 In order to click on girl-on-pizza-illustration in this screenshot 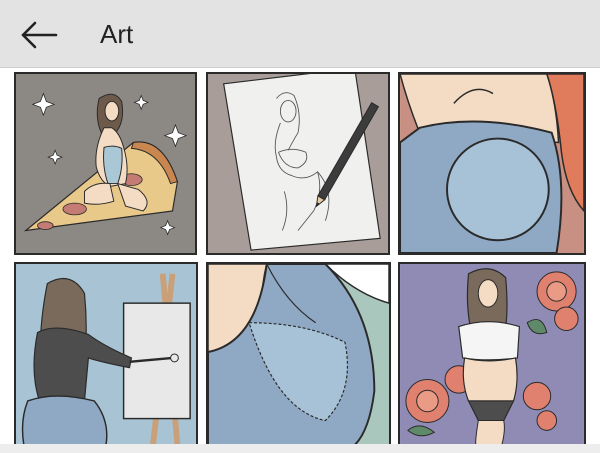, I will do `click(105, 163)`.